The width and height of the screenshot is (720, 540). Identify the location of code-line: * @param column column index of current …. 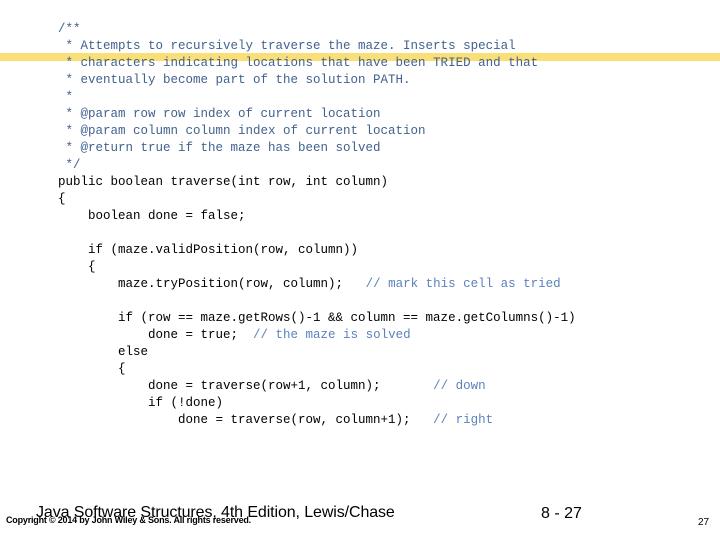
(388, 131).